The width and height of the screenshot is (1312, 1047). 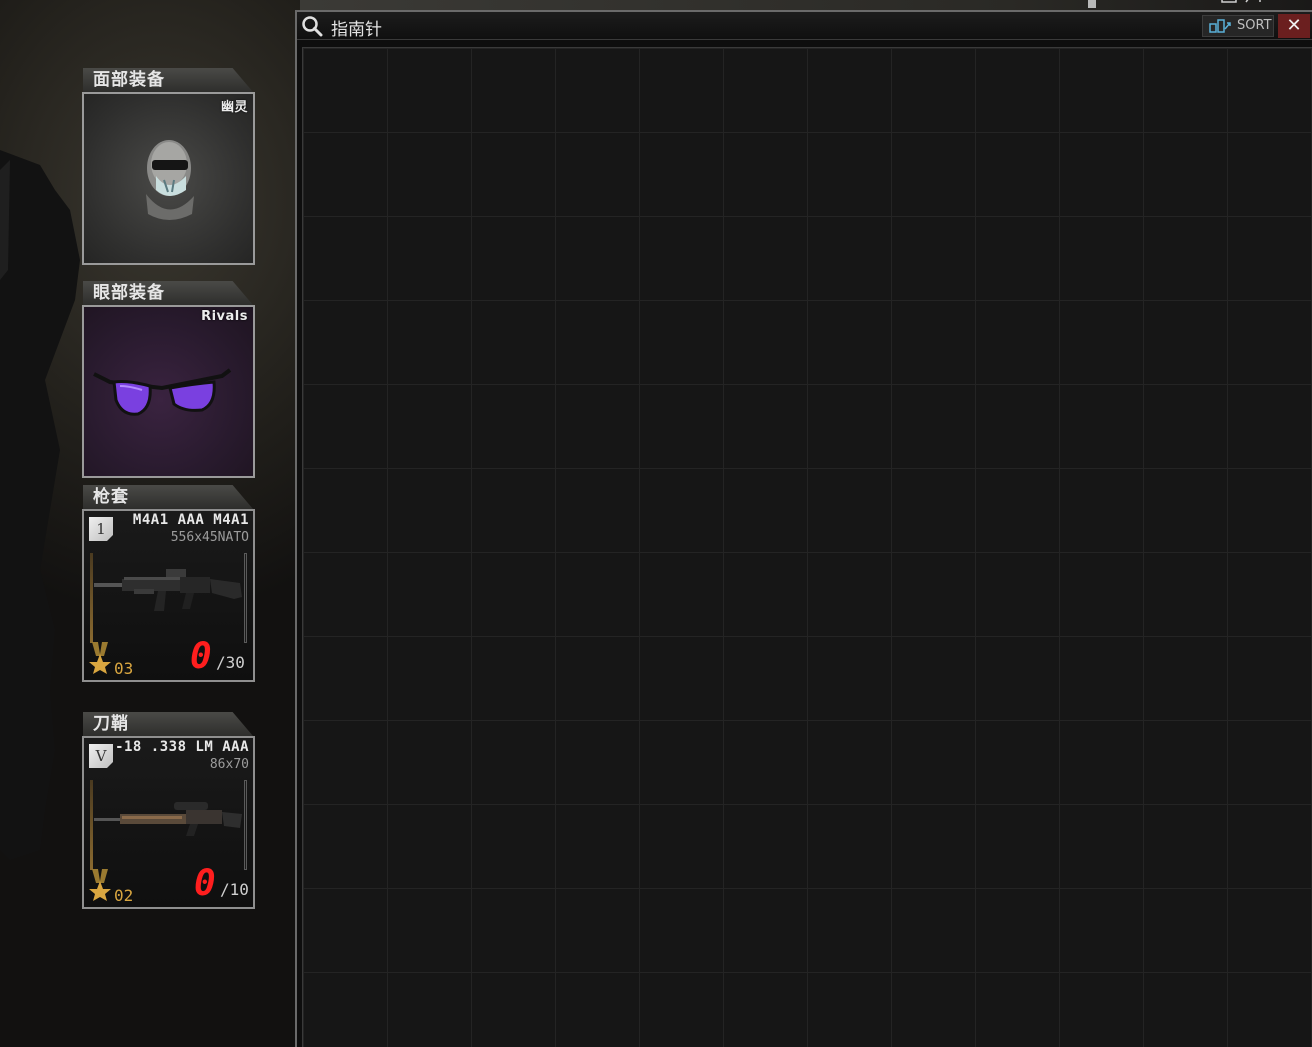 What do you see at coordinates (182, 747) in the screenshot?
I see `scabbard-weapon-name: -18 .338 LM AAA` at bounding box center [182, 747].